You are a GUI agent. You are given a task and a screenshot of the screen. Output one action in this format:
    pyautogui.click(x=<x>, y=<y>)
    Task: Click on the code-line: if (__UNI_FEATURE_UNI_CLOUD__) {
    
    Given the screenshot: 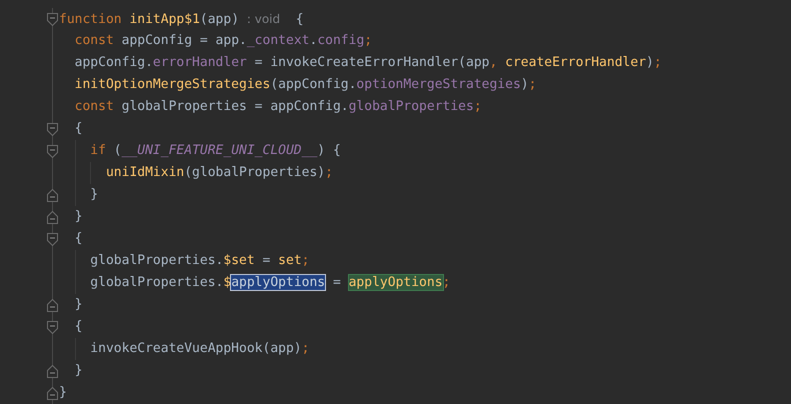 What is the action you would take?
    pyautogui.click(x=215, y=151)
    